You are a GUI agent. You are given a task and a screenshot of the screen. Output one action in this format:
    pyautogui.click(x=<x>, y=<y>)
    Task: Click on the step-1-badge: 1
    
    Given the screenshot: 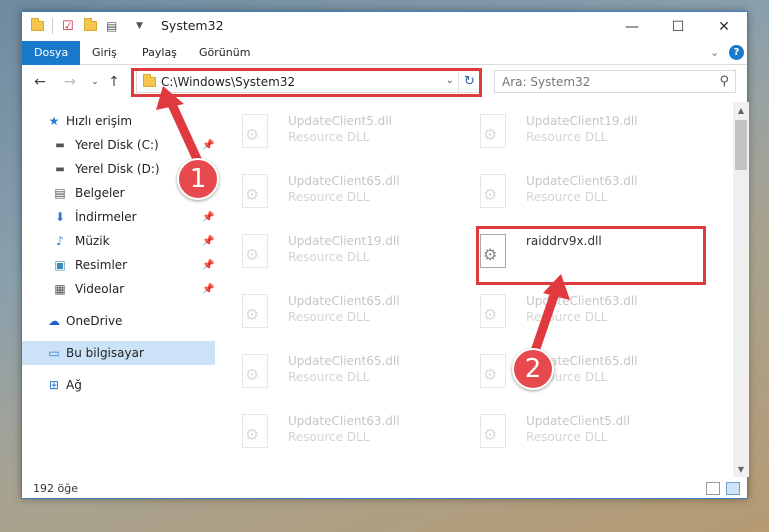 What is the action you would take?
    pyautogui.click(x=198, y=179)
    